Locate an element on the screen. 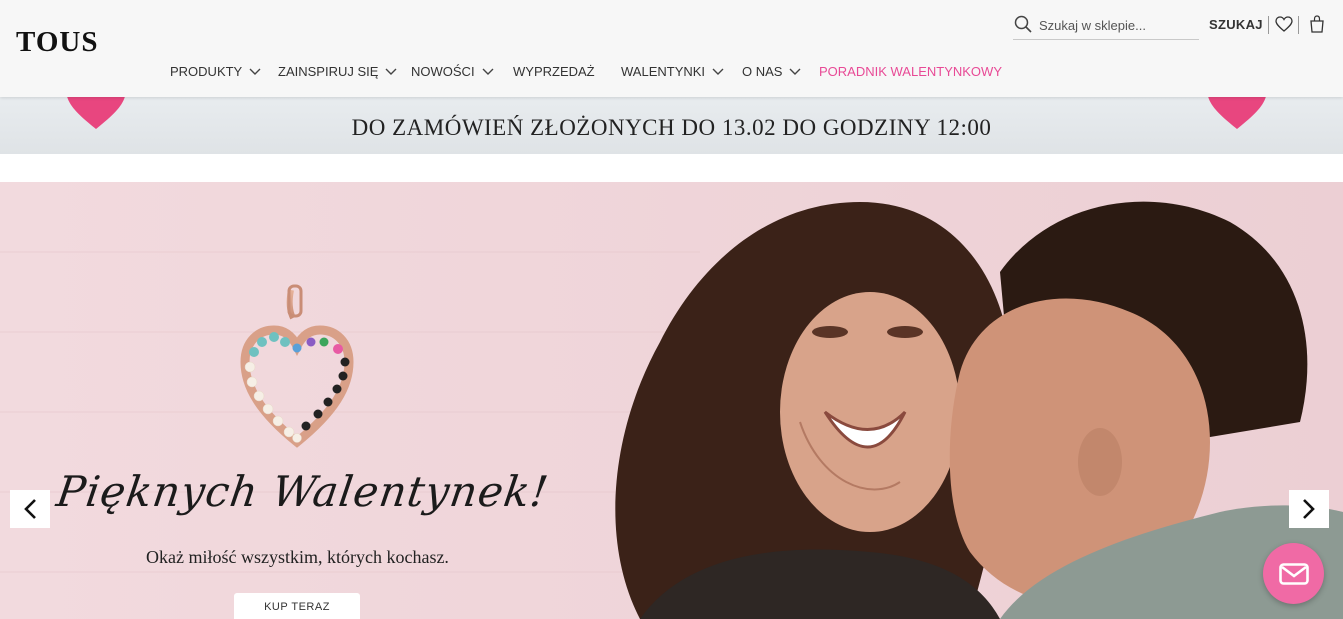 The image size is (1343, 619). nav-item-nowosci: NOWOŚCI is located at coordinates (452, 71).